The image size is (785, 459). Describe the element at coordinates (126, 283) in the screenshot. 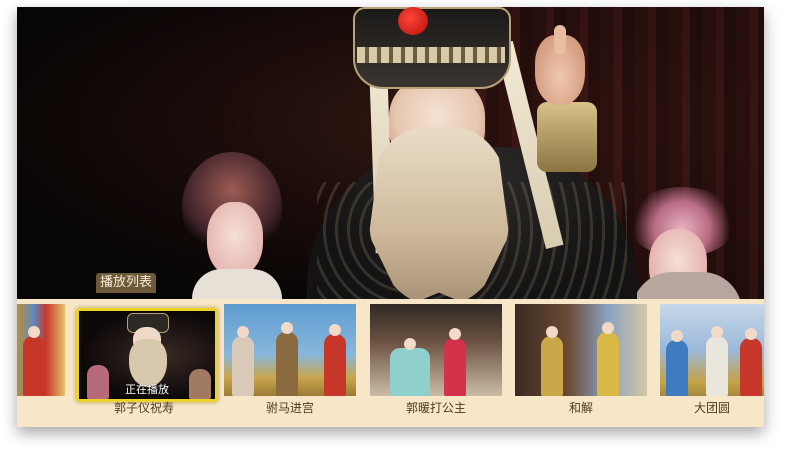

I see `playlist-label: 播放列表` at that location.